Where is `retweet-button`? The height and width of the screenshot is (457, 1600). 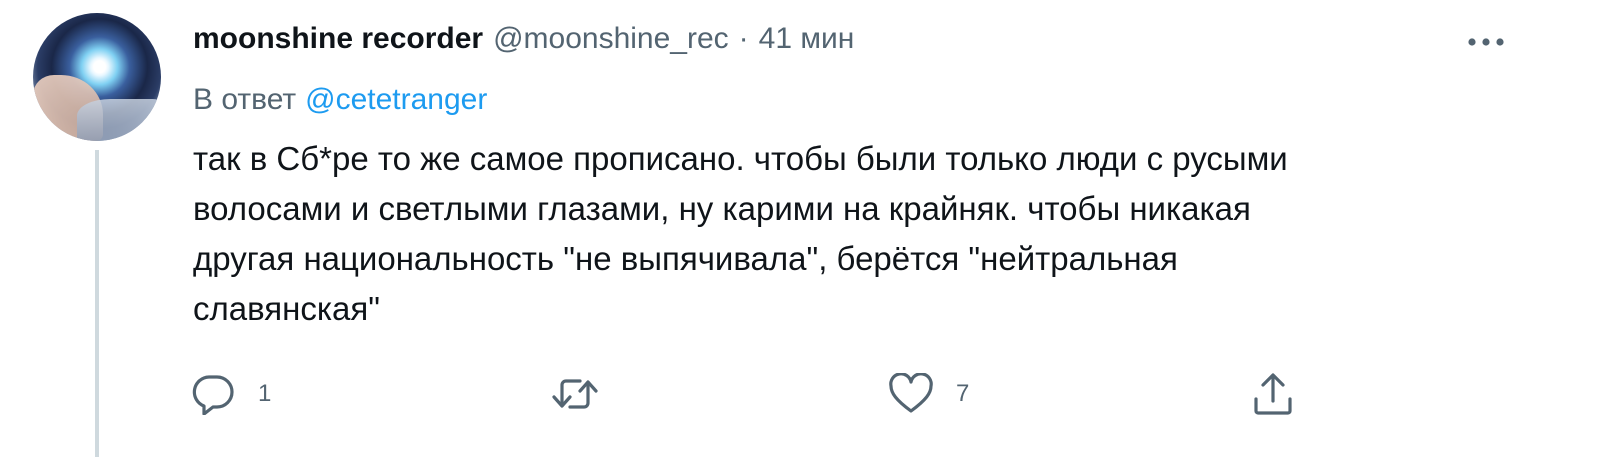 retweet-button is located at coordinates (586, 394).